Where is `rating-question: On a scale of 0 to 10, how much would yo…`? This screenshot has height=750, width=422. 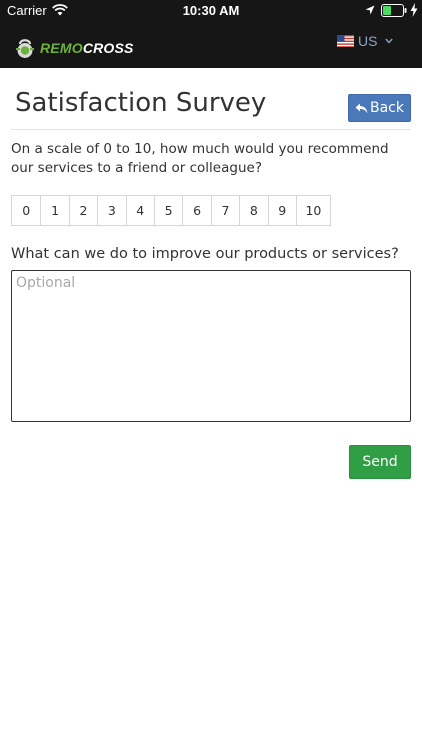
rating-question: On a scale of 0 to 10, how much would yo… is located at coordinates (200, 158).